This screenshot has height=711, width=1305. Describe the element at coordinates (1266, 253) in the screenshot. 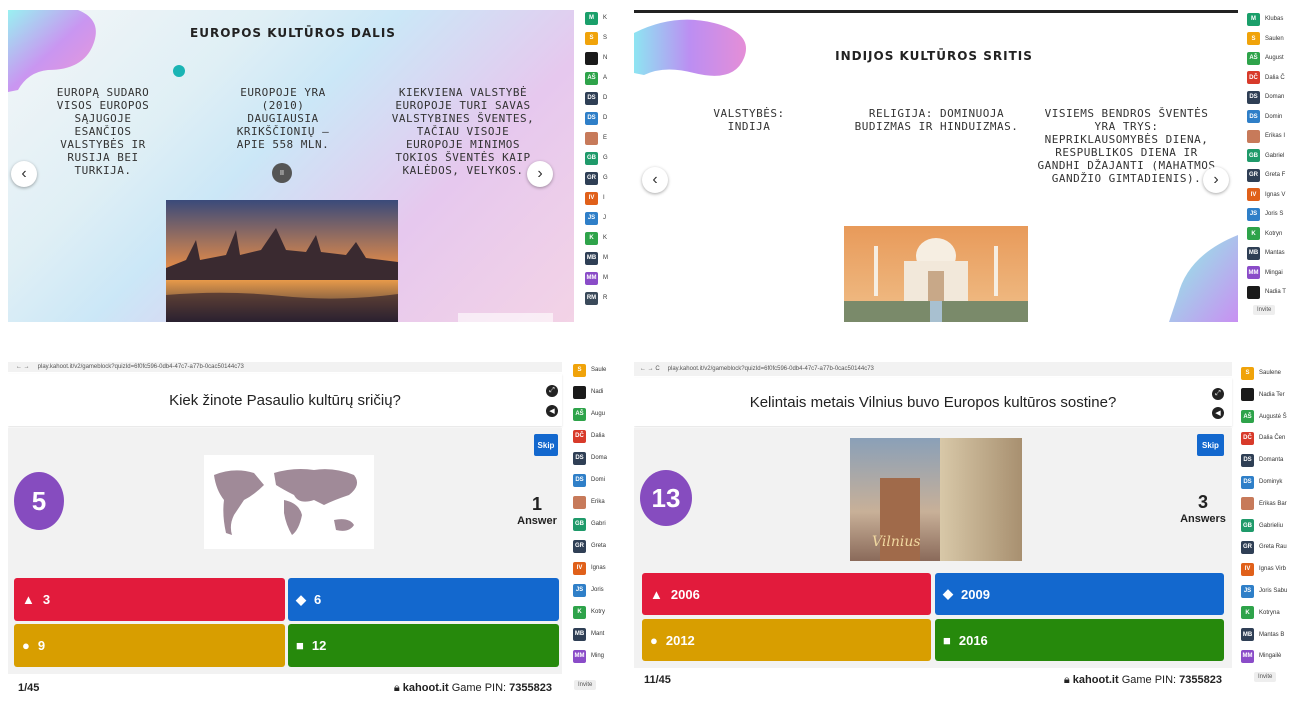

I see `participant-item: MB Mantas` at that location.